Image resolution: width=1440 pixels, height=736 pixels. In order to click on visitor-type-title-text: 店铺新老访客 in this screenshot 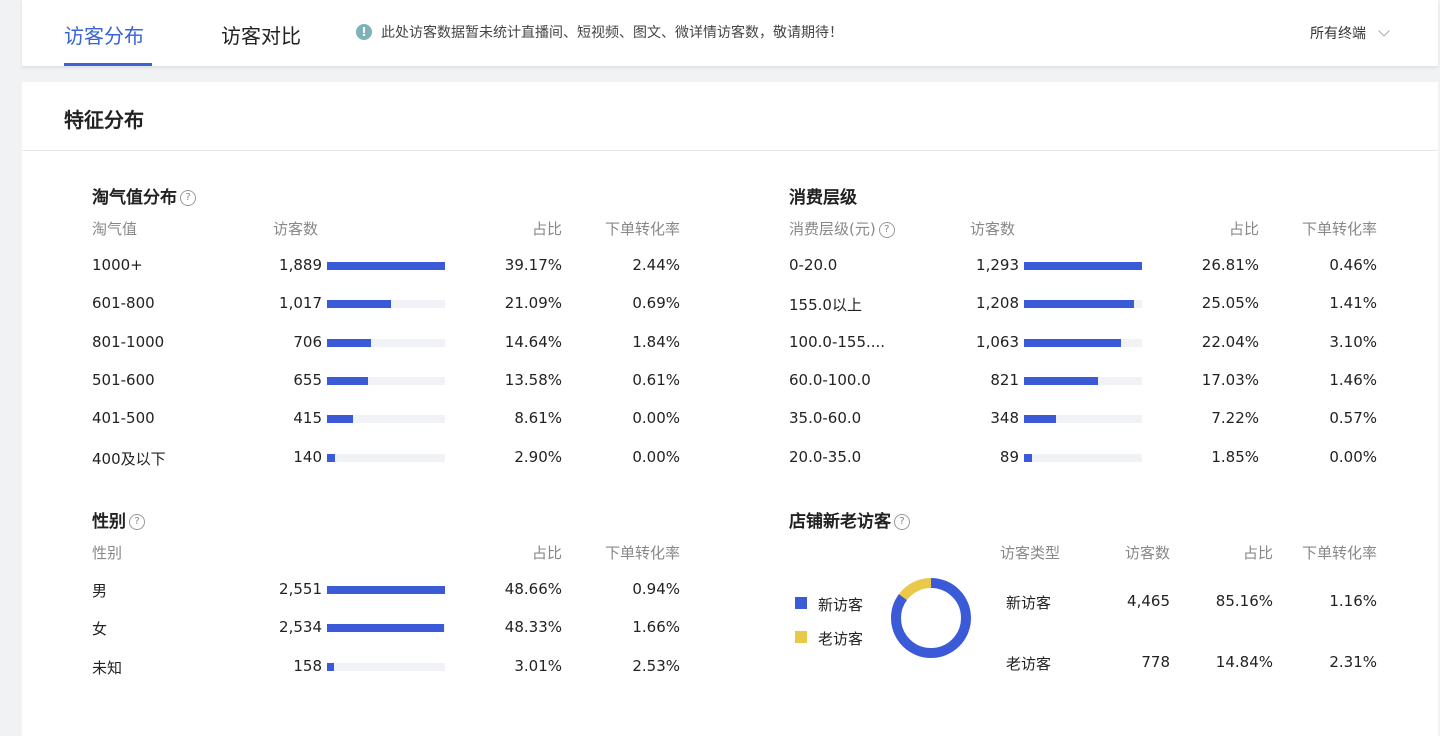, I will do `click(840, 522)`.